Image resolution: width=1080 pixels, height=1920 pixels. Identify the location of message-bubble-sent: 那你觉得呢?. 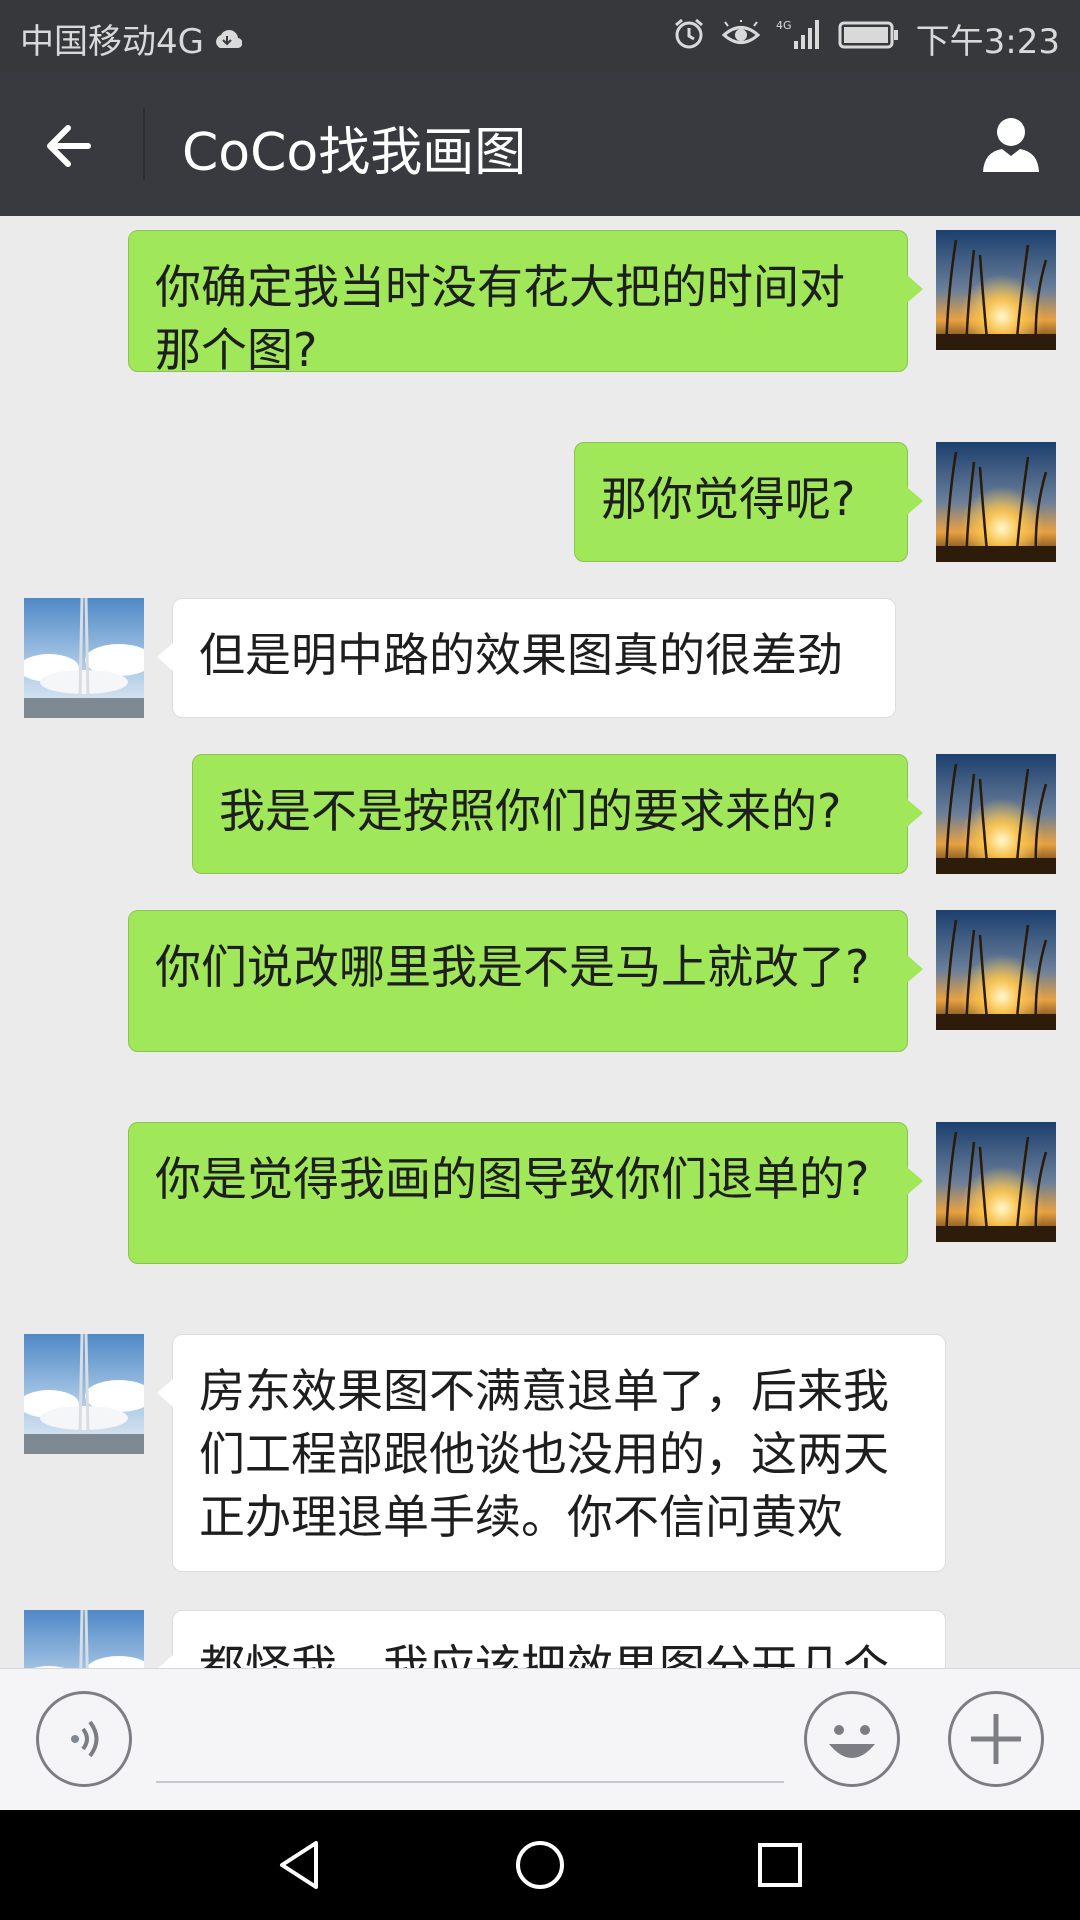
(748, 502).